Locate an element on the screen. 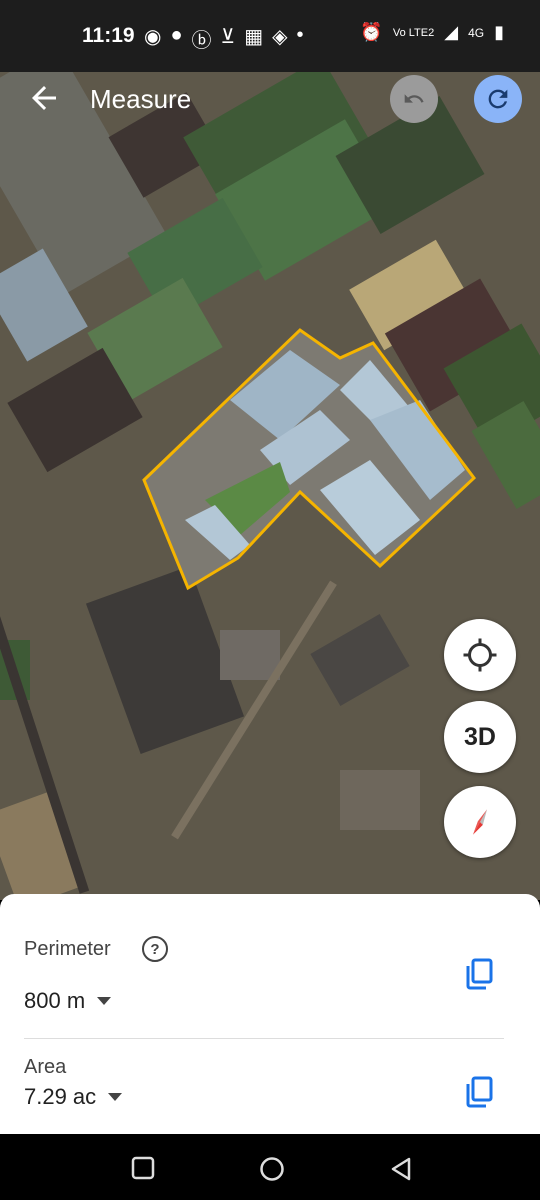 Image resolution: width=540 pixels, height=1200 pixels. notification-icons: ◉ ● ⓑ ⊻ ▦ ◈ • is located at coordinates (224, 38).